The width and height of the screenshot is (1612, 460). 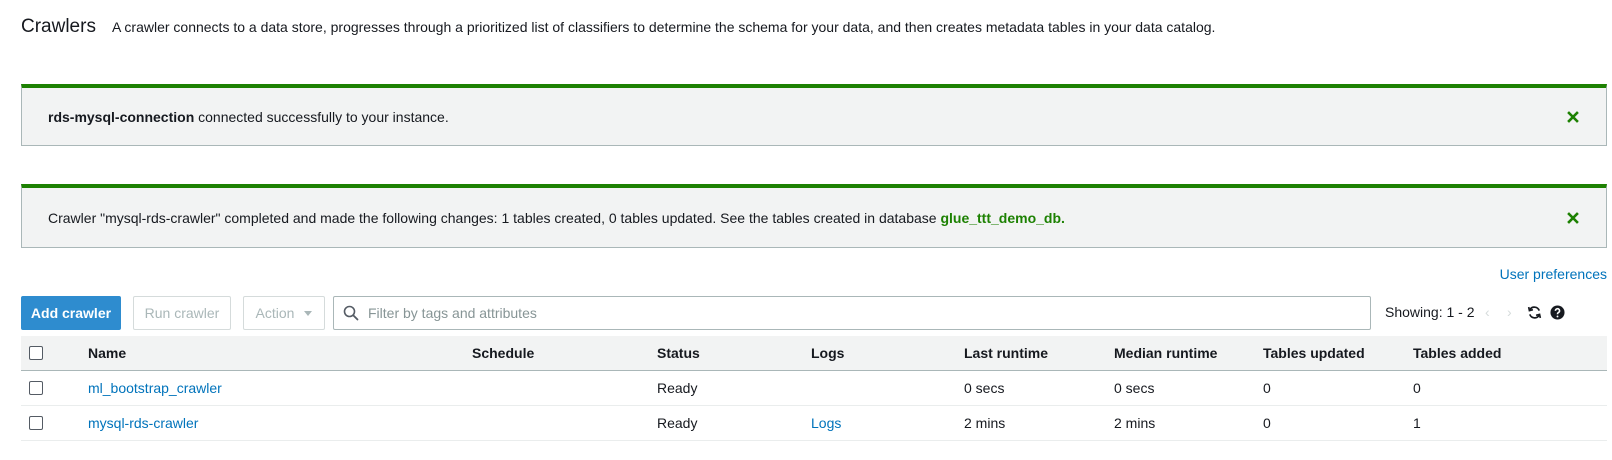 What do you see at coordinates (1417, 423) in the screenshot?
I see `tables-added-cell: 1` at bounding box center [1417, 423].